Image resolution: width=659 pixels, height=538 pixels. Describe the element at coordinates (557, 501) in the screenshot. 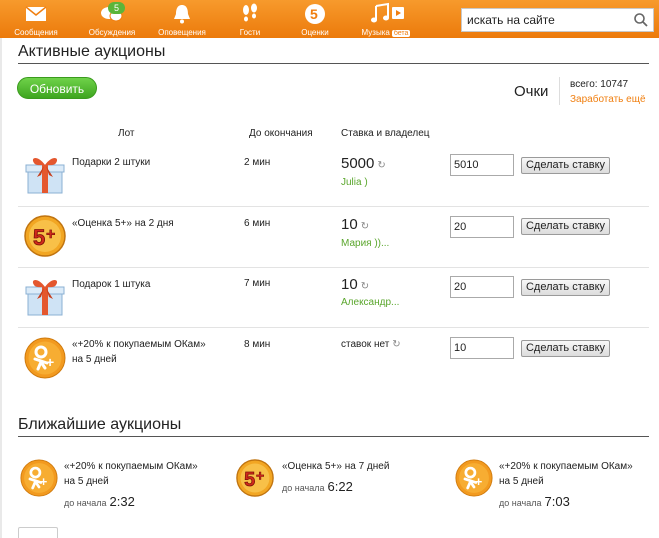

I see `start-time: 7:03` at that location.